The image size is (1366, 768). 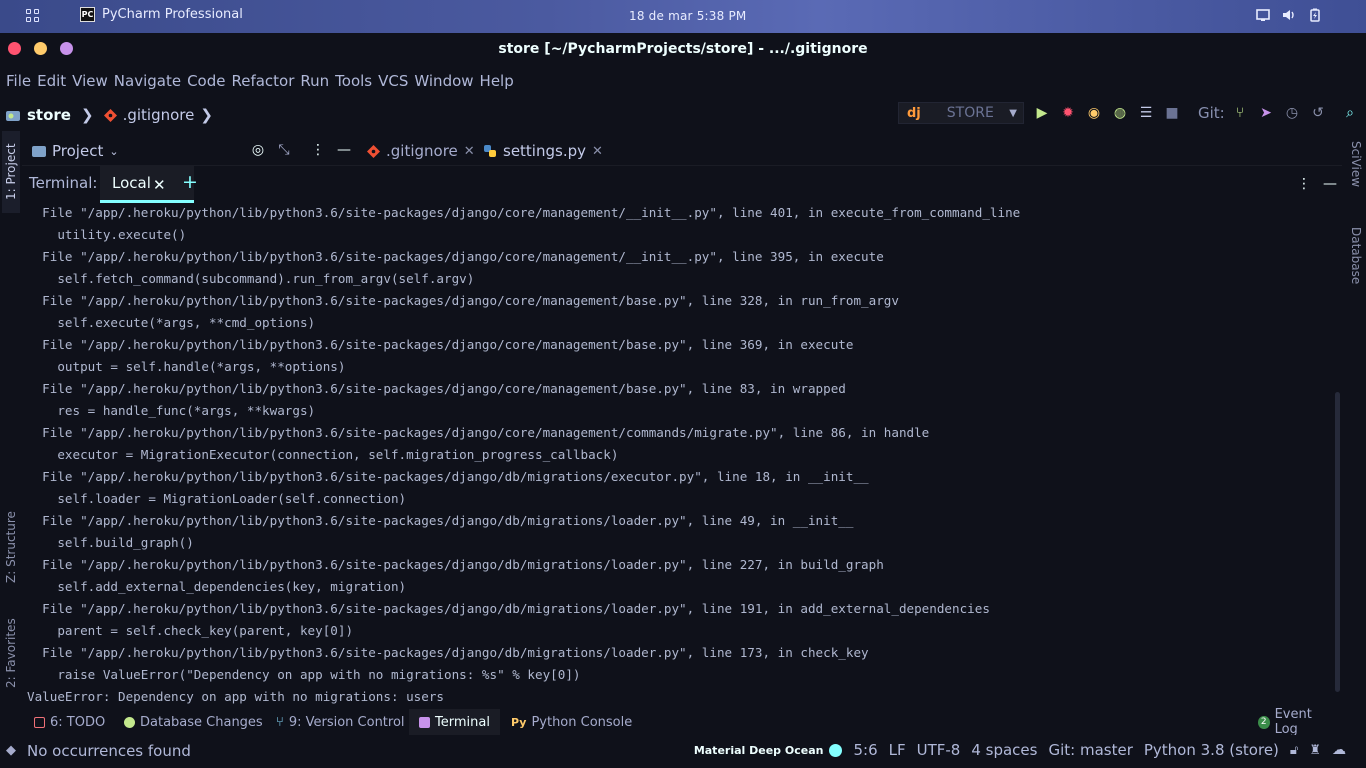 I want to click on editor-tab-gitignore: .gitignore ✕, so click(x=421, y=151).